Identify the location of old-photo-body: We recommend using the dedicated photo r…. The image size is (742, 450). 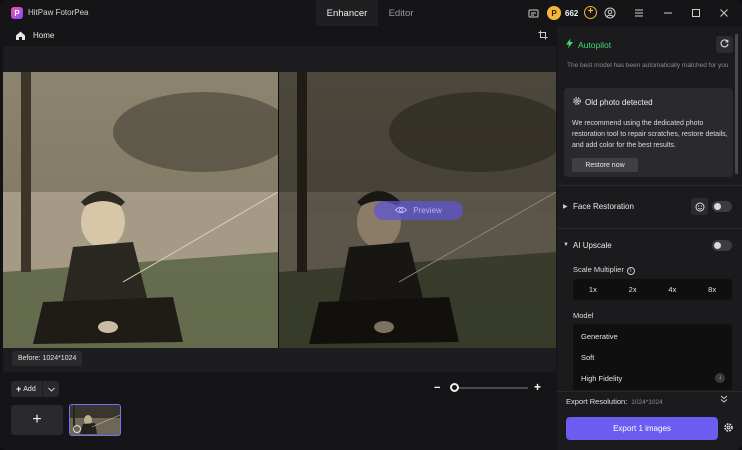
(650, 134).